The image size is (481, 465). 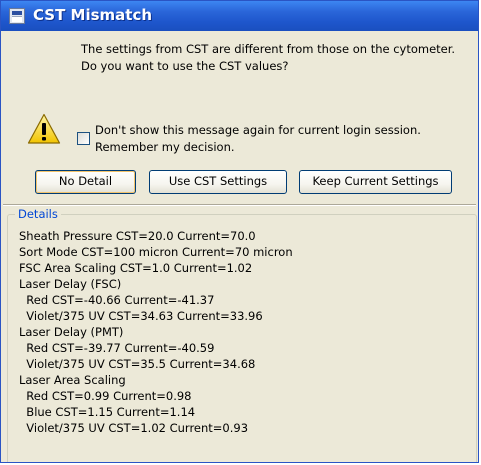 I want to click on divider, so click(x=239, y=205).